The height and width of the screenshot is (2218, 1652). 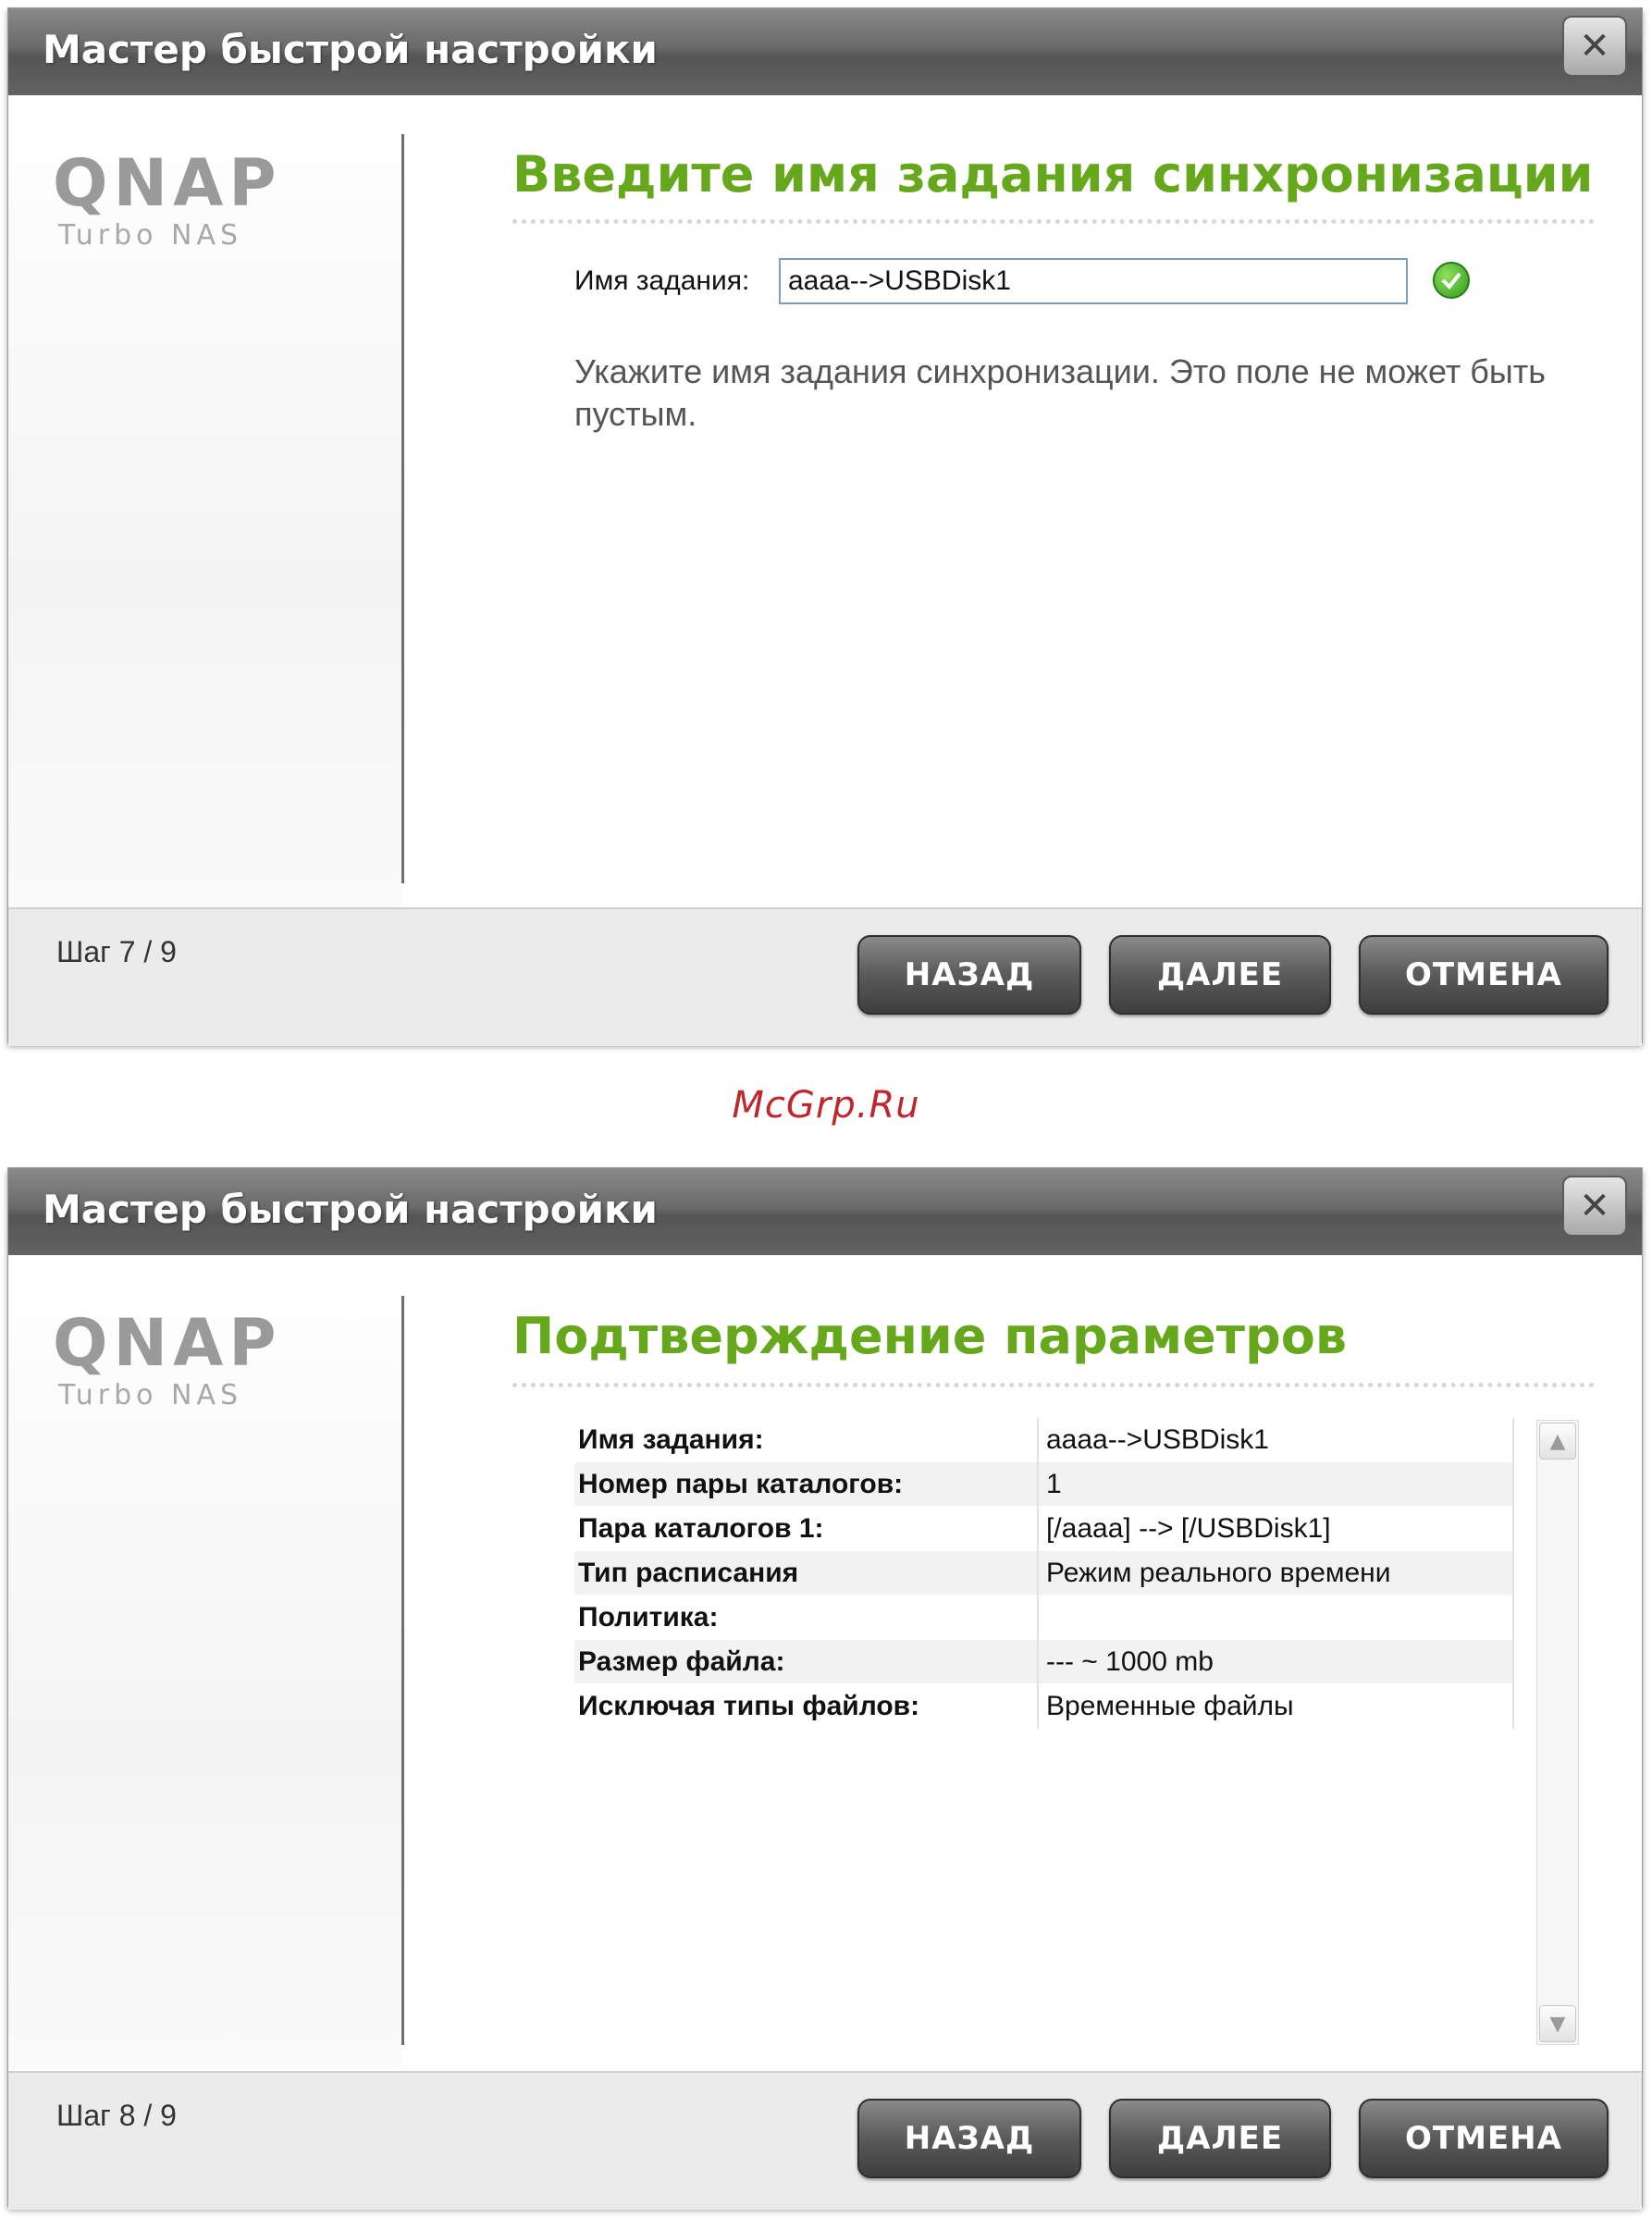 I want to click on param-value: --- ~ 1000 mb, so click(x=1276, y=1661).